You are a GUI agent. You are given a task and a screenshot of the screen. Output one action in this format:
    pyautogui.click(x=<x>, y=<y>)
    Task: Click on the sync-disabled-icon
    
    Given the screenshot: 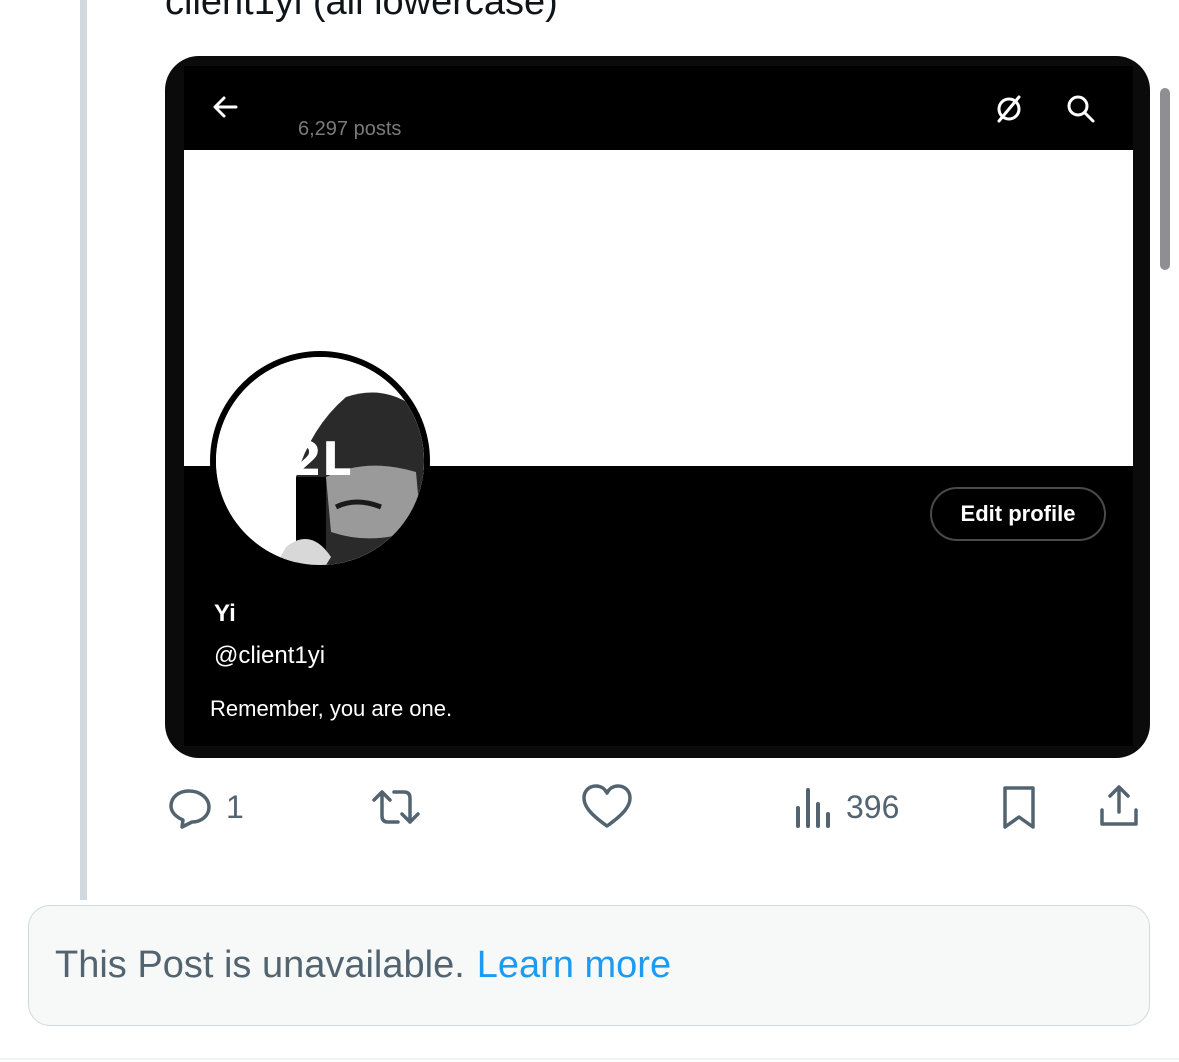 What is the action you would take?
    pyautogui.click(x=1009, y=109)
    